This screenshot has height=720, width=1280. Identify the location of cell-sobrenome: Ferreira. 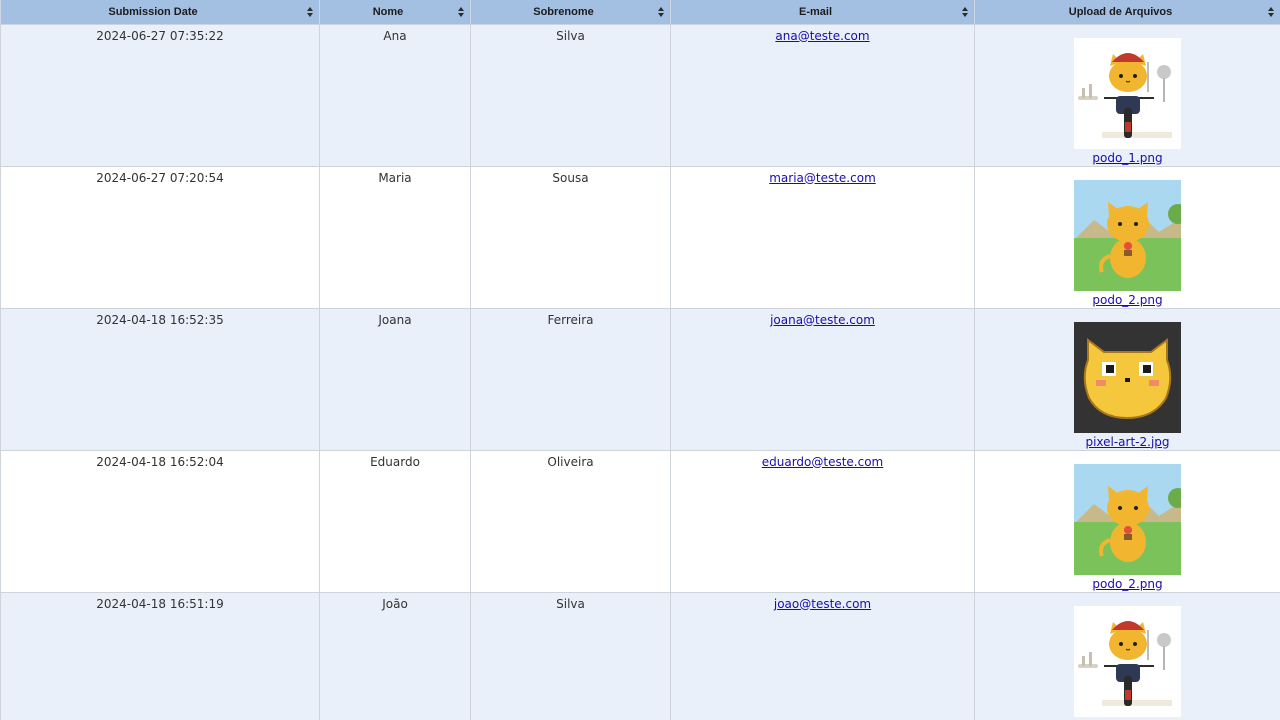
(570, 379).